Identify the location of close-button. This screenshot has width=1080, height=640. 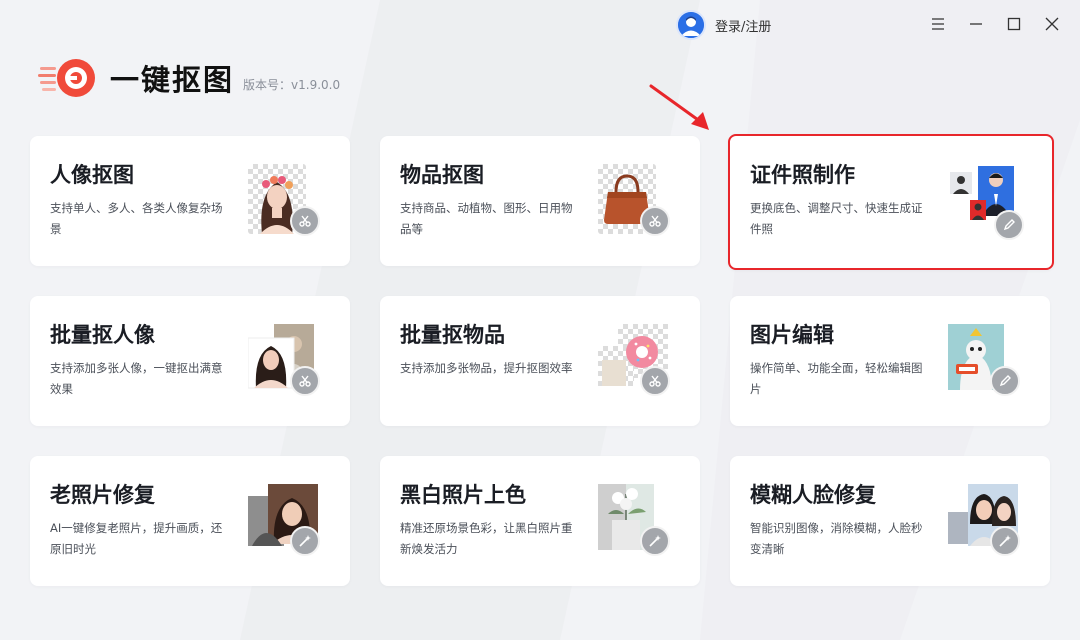
(1052, 24).